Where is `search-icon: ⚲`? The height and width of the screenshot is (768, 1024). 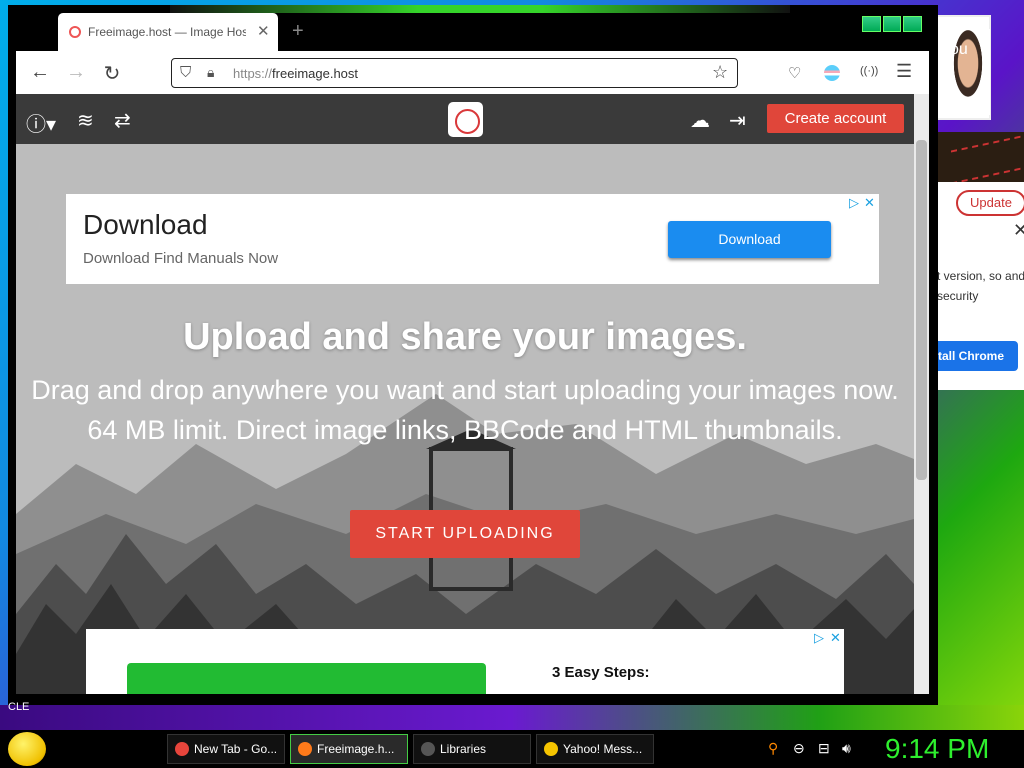
search-icon: ⚲ is located at coordinates (773, 748).